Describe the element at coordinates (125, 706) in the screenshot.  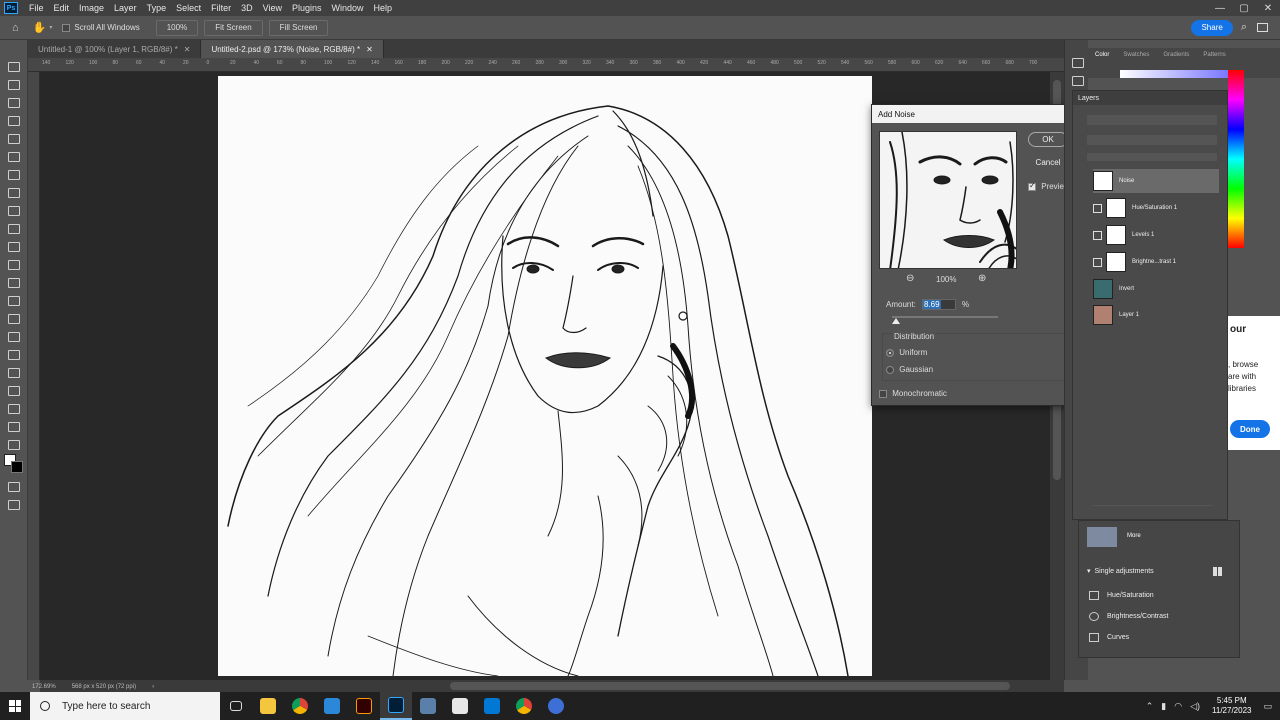
I see `taskbar-search: Type here to search` at that location.